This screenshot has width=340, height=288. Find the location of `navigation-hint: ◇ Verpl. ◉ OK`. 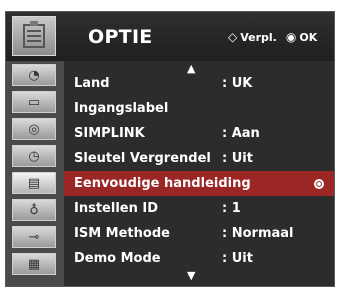

navigation-hint: ◇ Verpl. ◉ OK is located at coordinates (272, 37).